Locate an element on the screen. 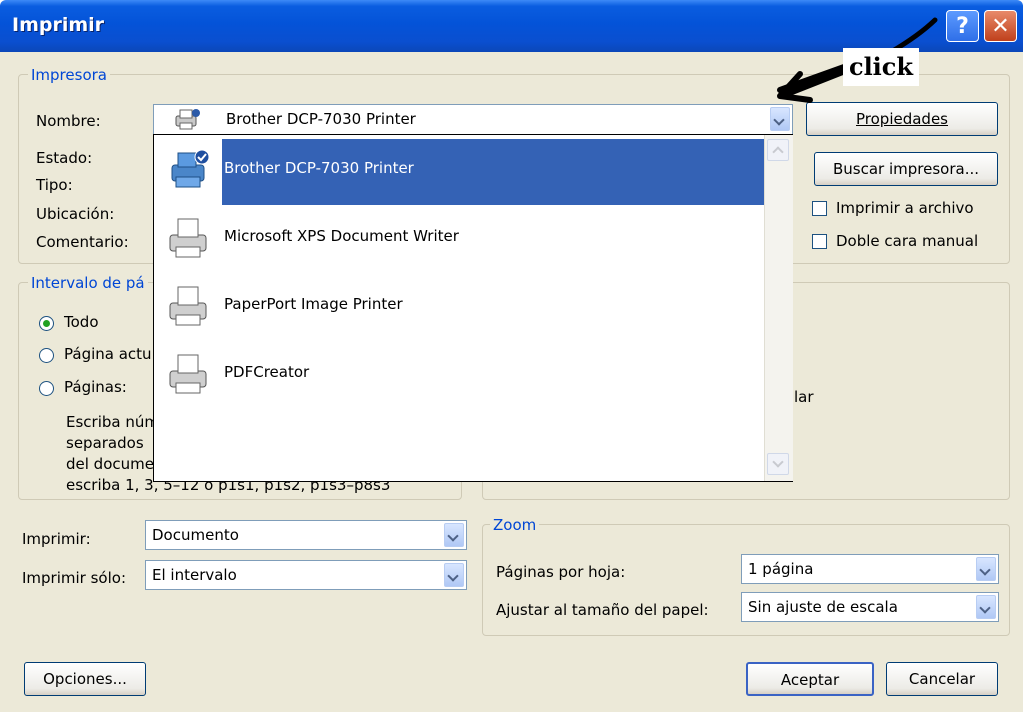  dropdown-item-paperport: PaperPort Image Printer is located at coordinates (459, 305).